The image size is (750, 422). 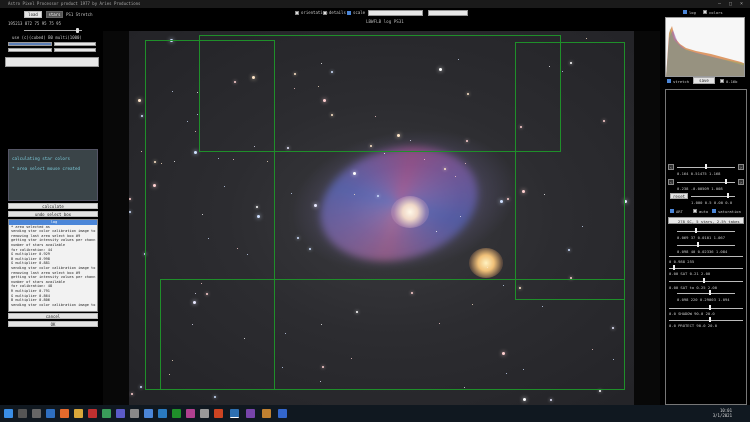 I want to click on search-icon, so click(x=22, y=413).